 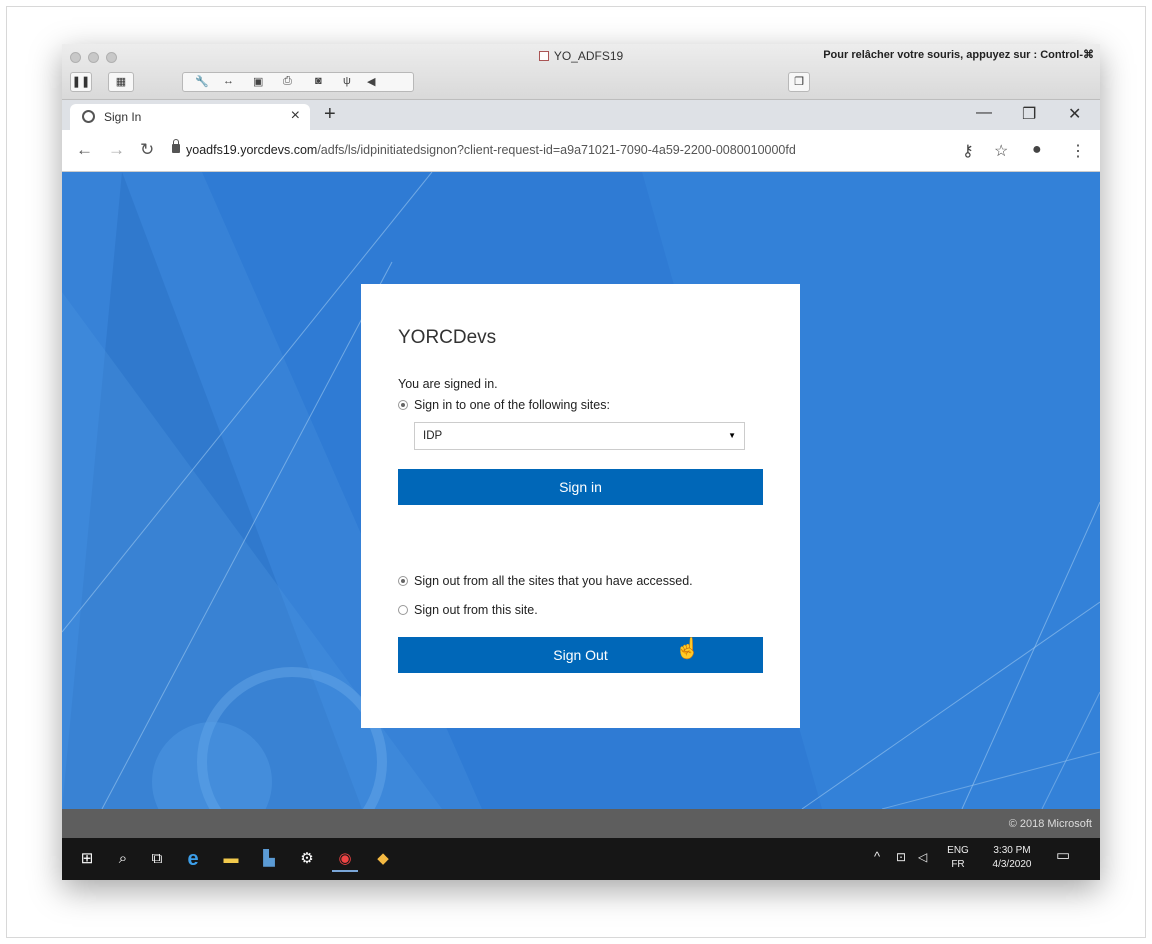 I want to click on restore-icon: ❐, so click(x=1029, y=114).